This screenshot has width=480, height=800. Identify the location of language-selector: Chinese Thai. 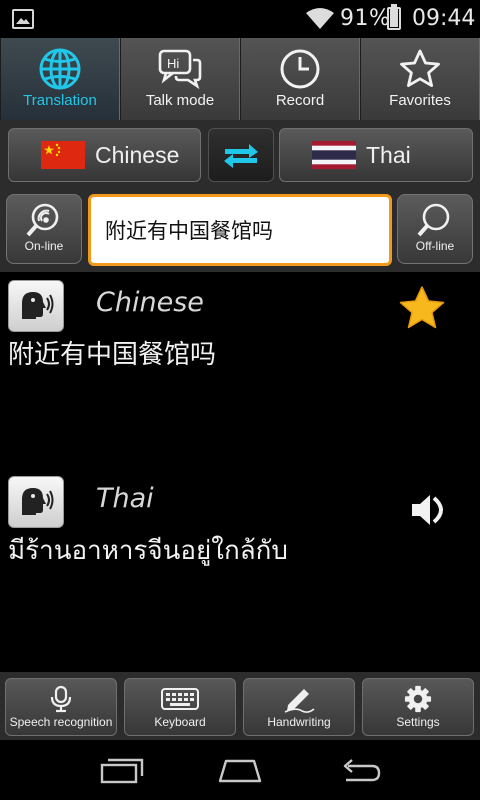
(240, 154).